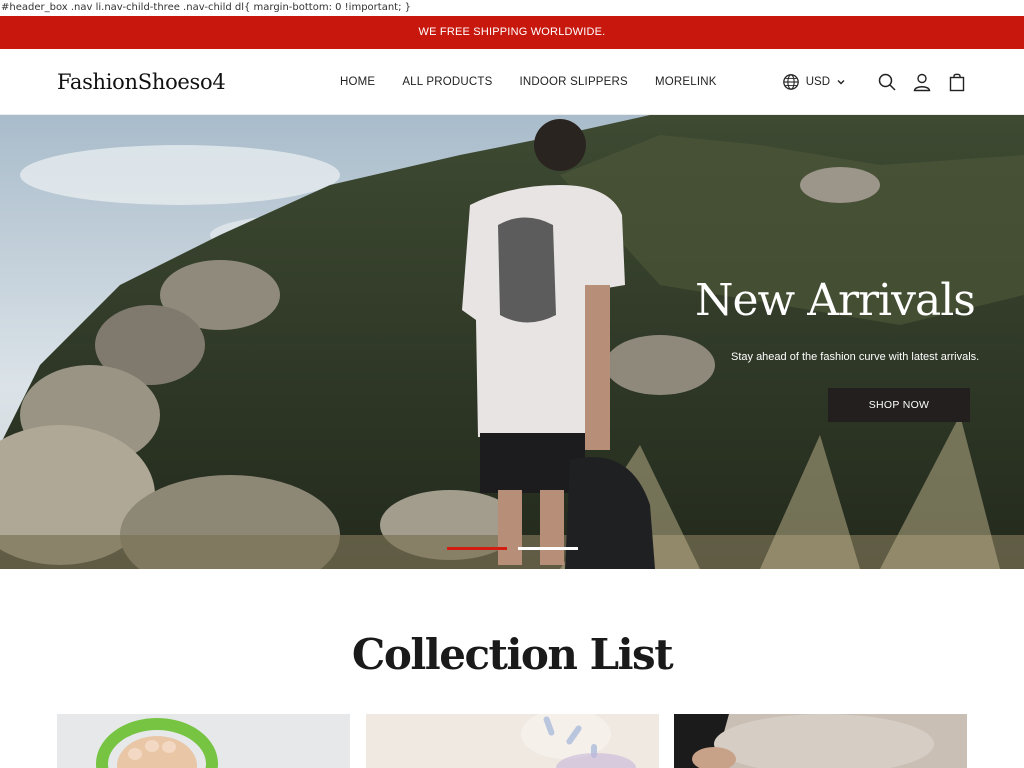 Image resolution: width=1024 pixels, height=768 pixels. What do you see at coordinates (887, 82) in the screenshot?
I see `search-icon` at bounding box center [887, 82].